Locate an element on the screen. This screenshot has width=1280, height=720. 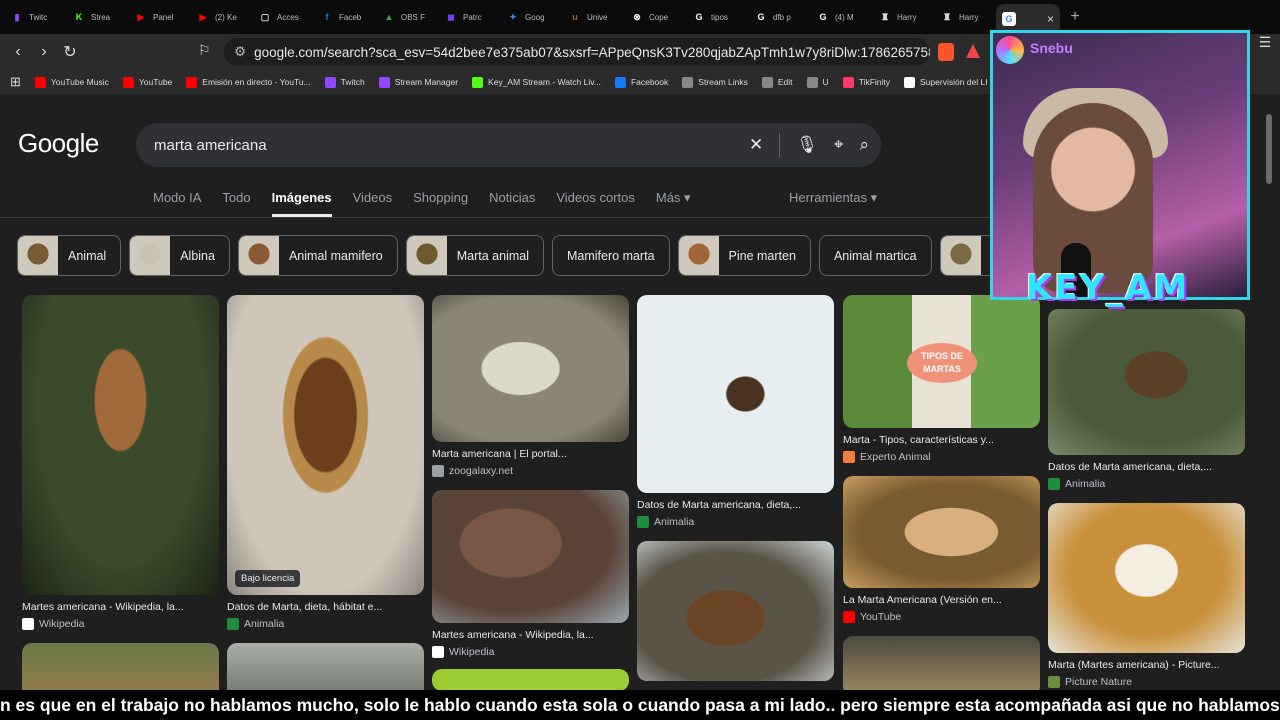
search-tab: Imágenes is located at coordinates (301, 203).